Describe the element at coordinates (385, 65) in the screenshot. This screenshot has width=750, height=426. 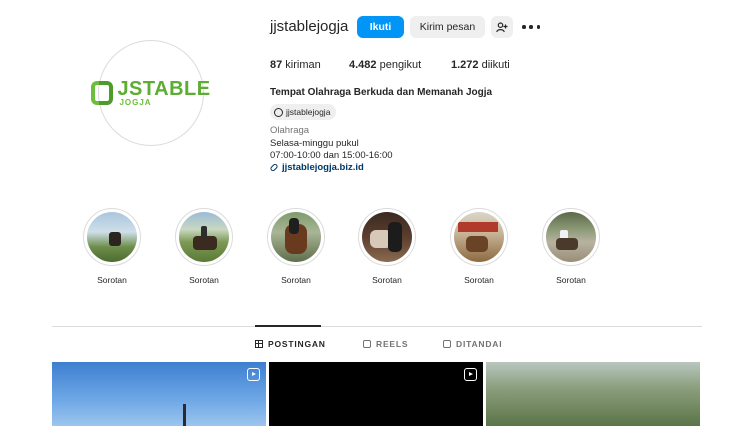
I see `followers-count-stat: 4.482 pengikut` at that location.